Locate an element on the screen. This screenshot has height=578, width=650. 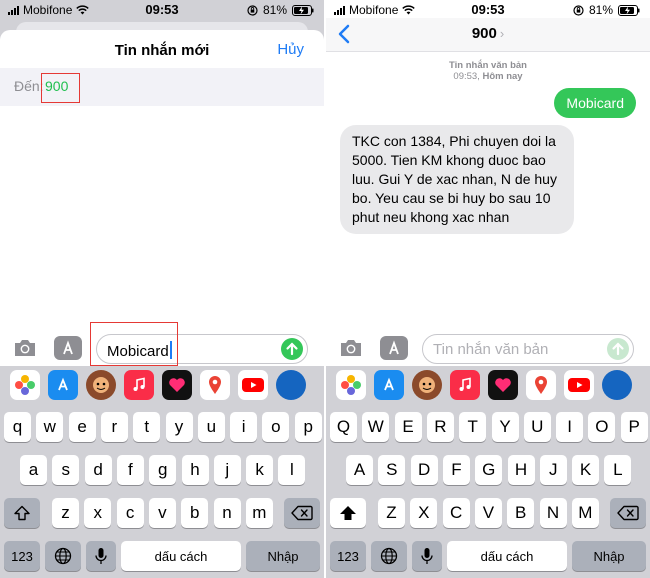
key-m: m is located at coordinates (259, 513).